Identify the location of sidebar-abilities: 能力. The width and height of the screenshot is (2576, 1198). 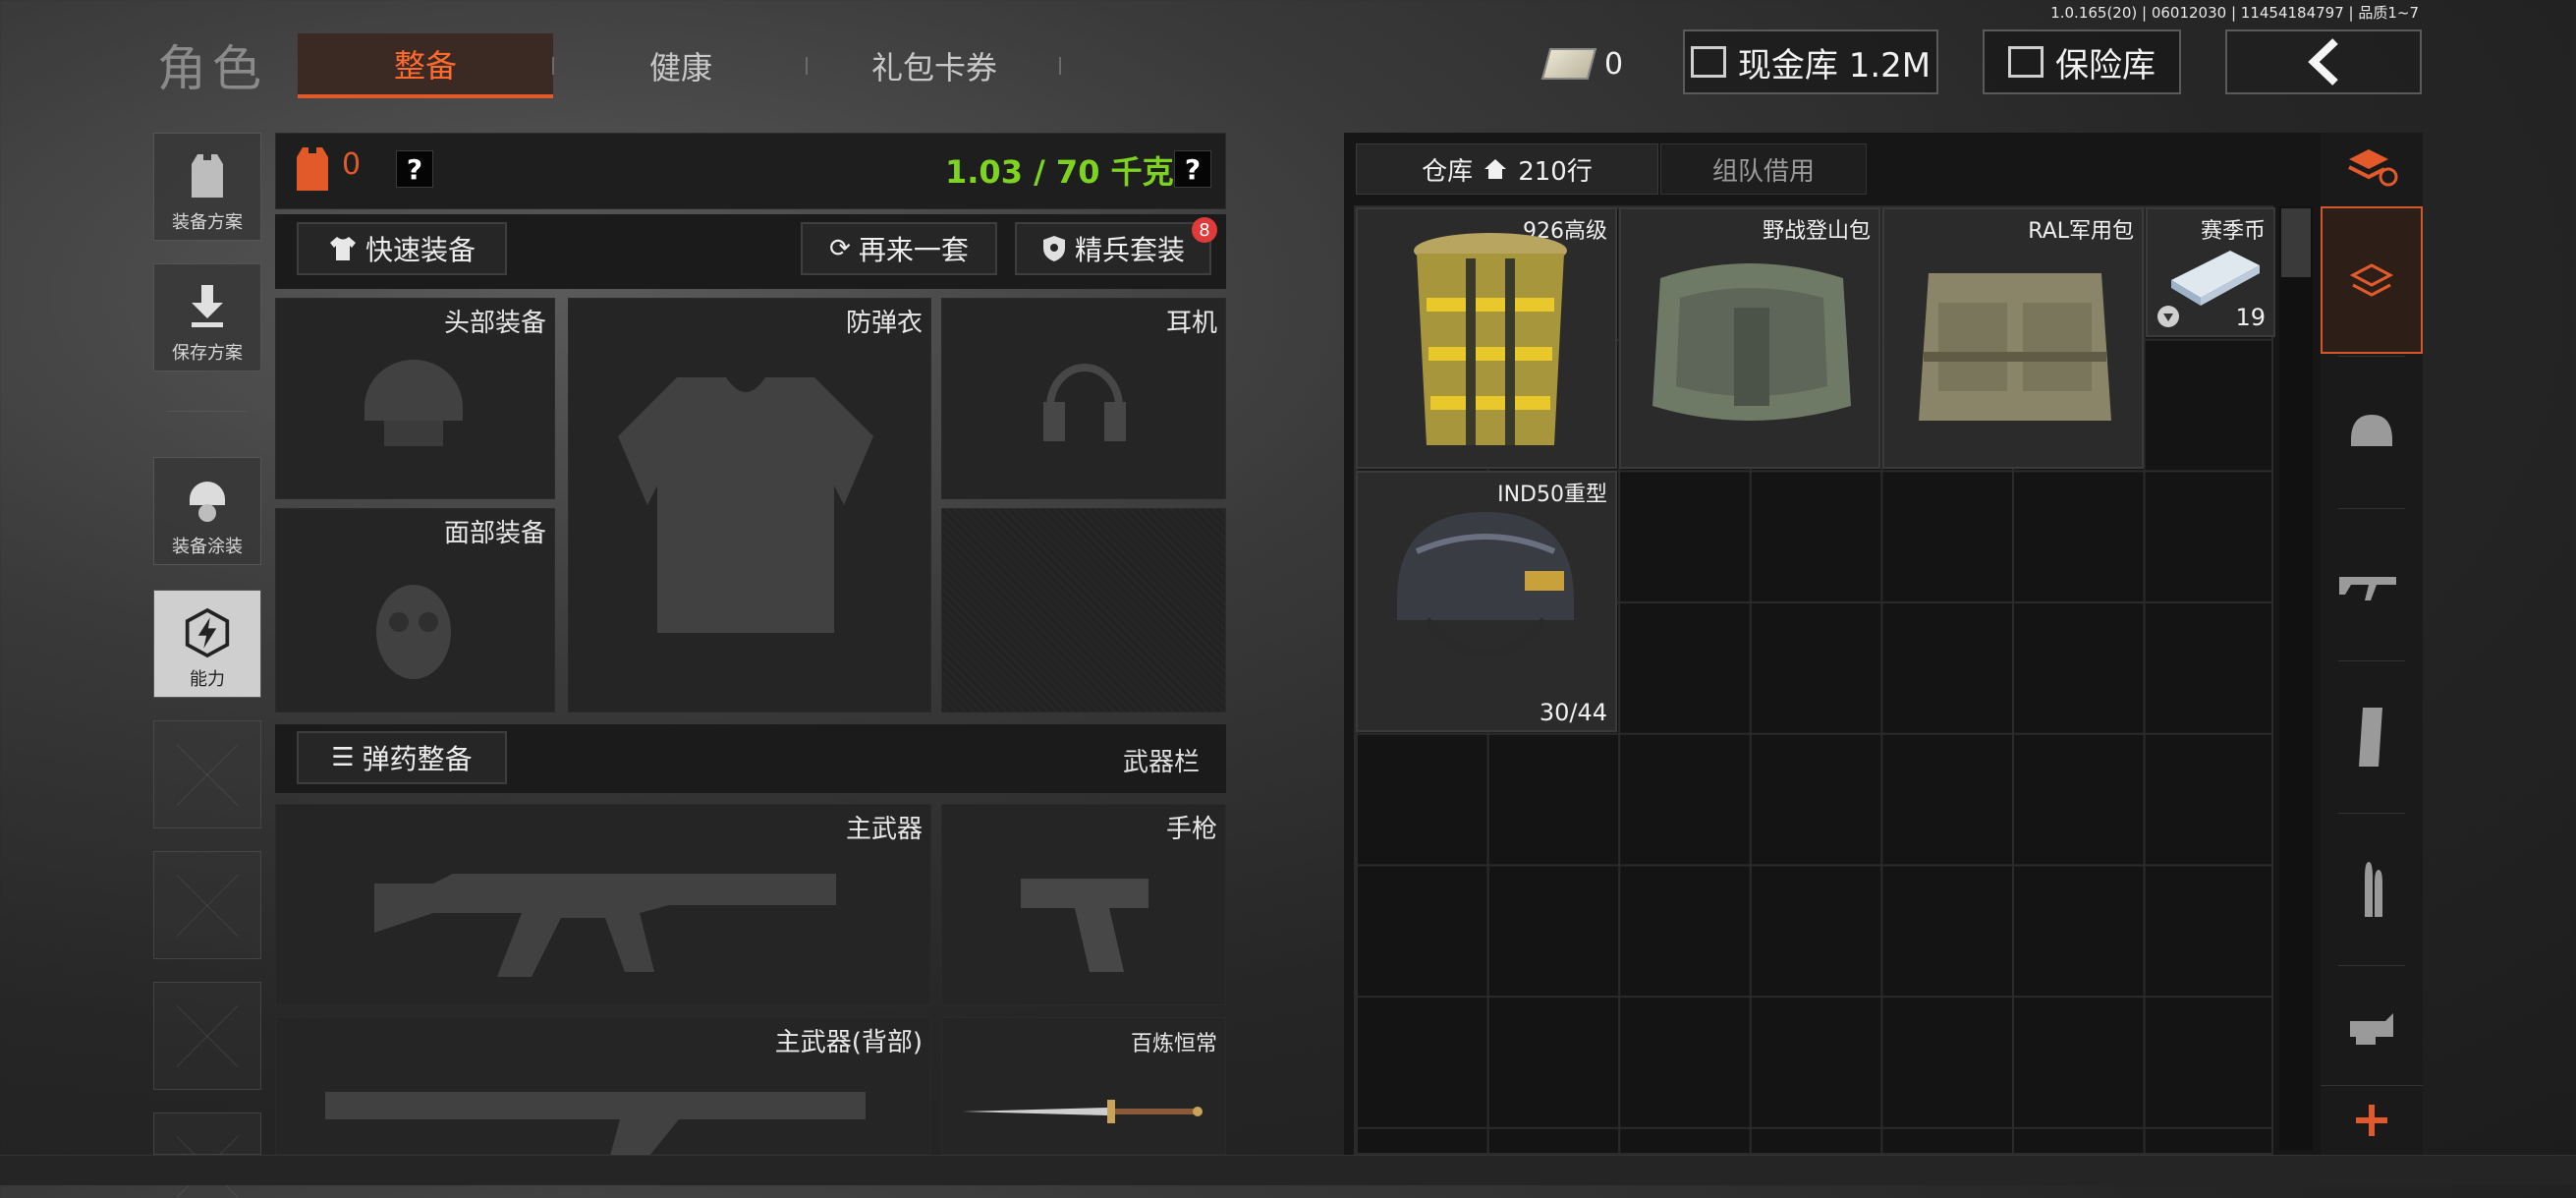
(207, 644).